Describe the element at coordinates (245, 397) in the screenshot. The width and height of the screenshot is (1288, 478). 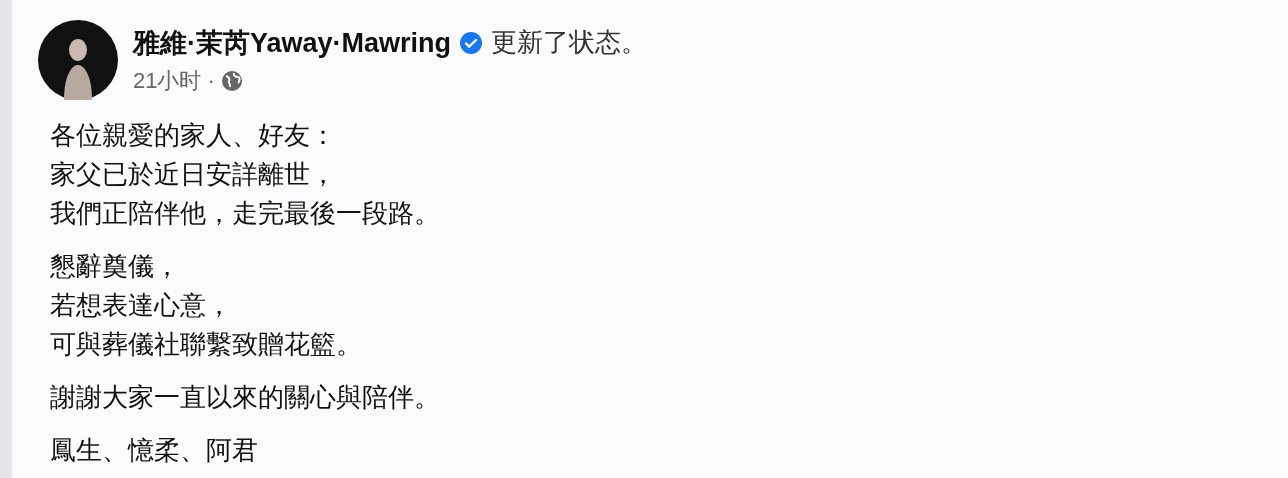
I see `post-text-line: 謝謝大家一直以來的關心與陪伴。` at that location.